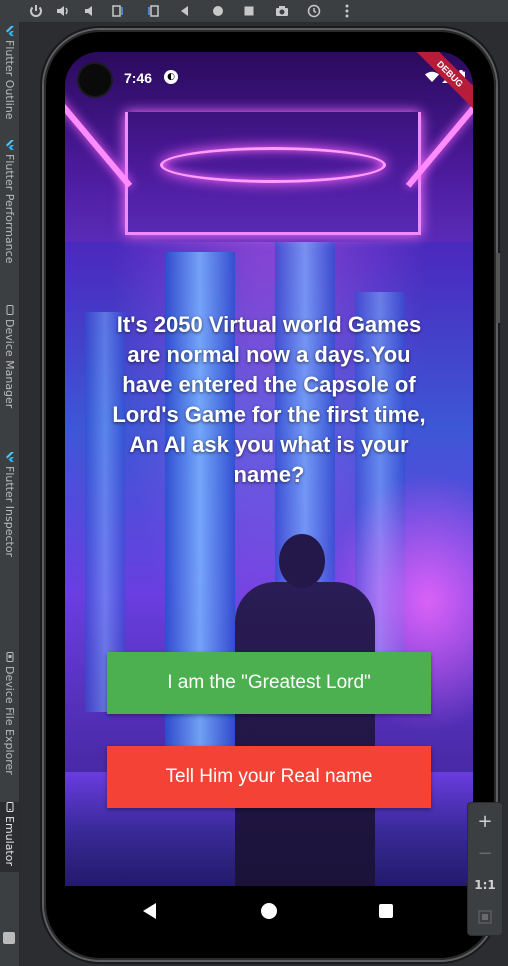 This screenshot has width=508, height=966. What do you see at coordinates (485, 869) in the screenshot?
I see `zoom-controls: + − 1:1` at bounding box center [485, 869].